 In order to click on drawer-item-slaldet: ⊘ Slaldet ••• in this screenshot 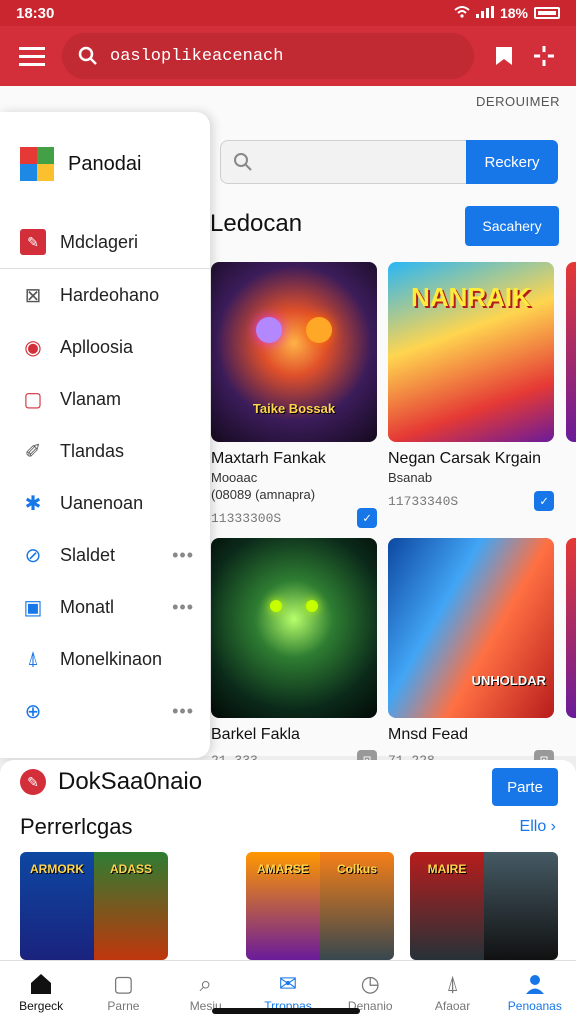, I will do `click(105, 555)`.